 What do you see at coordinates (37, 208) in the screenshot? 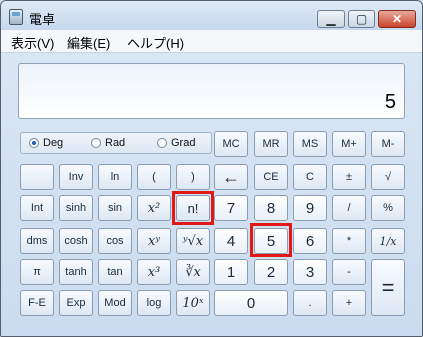
I see `int-button: Int` at bounding box center [37, 208].